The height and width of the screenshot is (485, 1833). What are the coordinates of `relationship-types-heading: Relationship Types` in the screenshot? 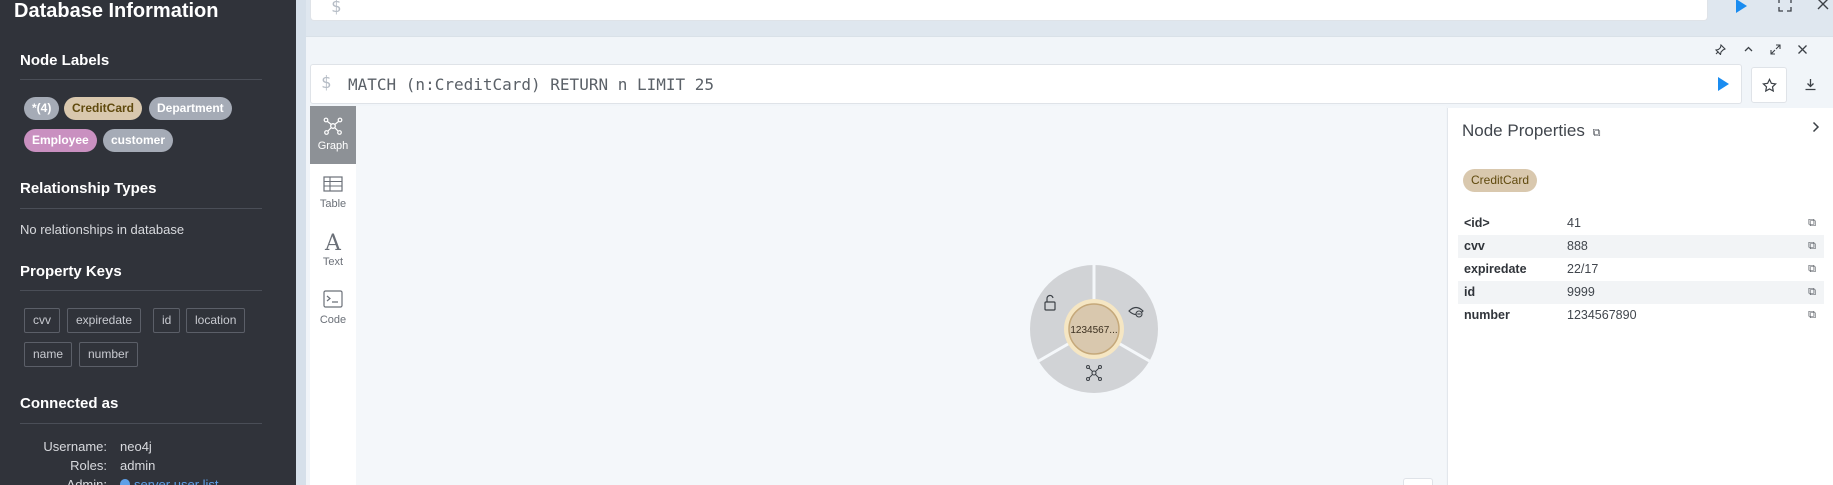 It's located at (88, 188).